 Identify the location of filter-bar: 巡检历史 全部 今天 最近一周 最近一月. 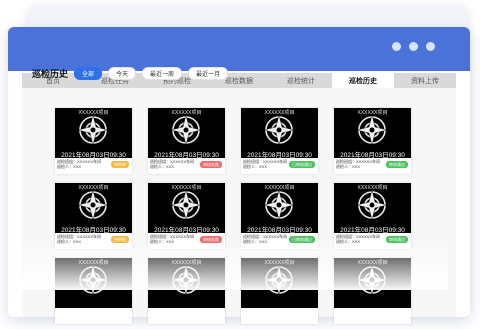
(133, 73).